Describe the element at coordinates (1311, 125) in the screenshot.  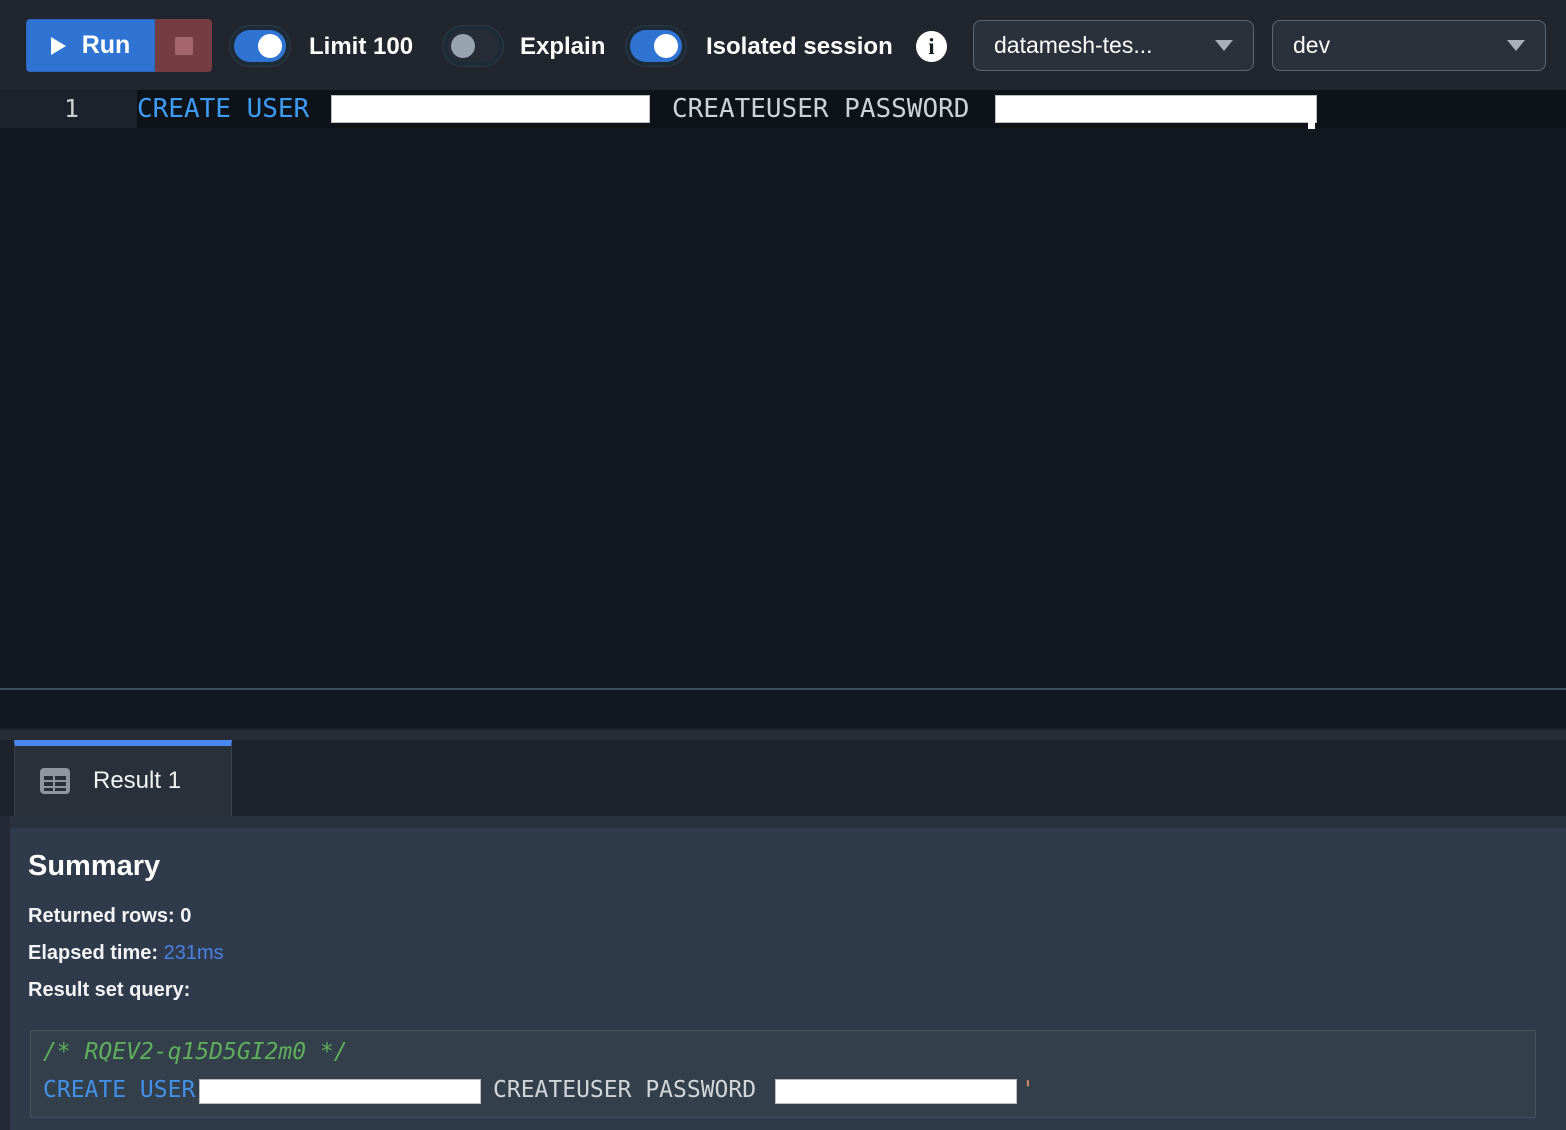
I see `text-cursor` at that location.